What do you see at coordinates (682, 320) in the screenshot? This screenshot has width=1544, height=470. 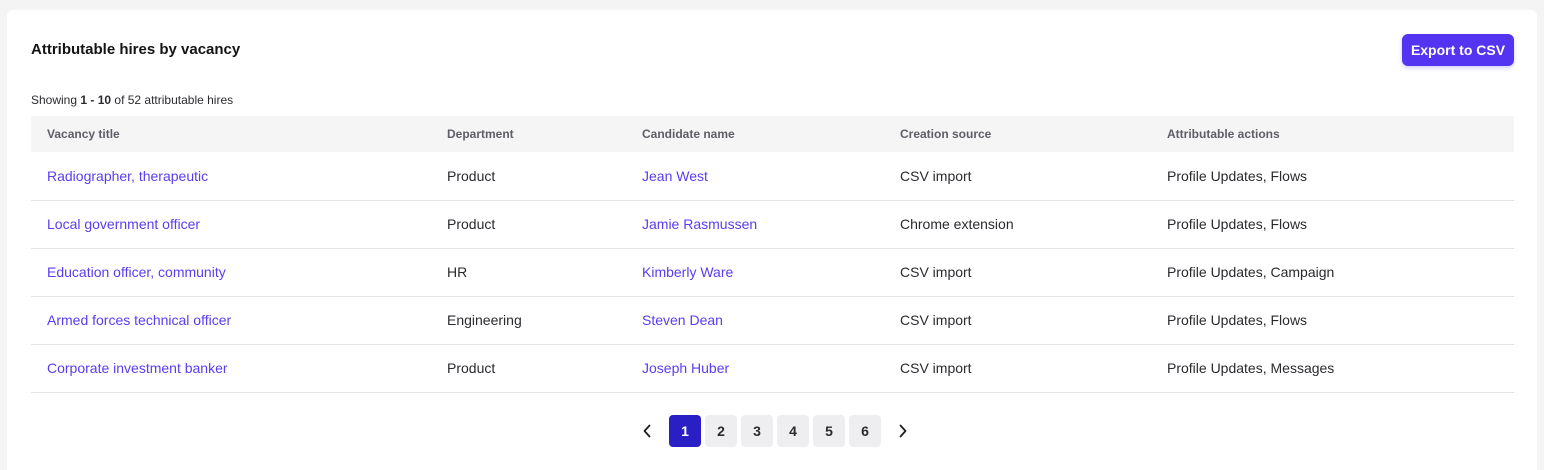 I see `candidate-link: Steven Dean` at bounding box center [682, 320].